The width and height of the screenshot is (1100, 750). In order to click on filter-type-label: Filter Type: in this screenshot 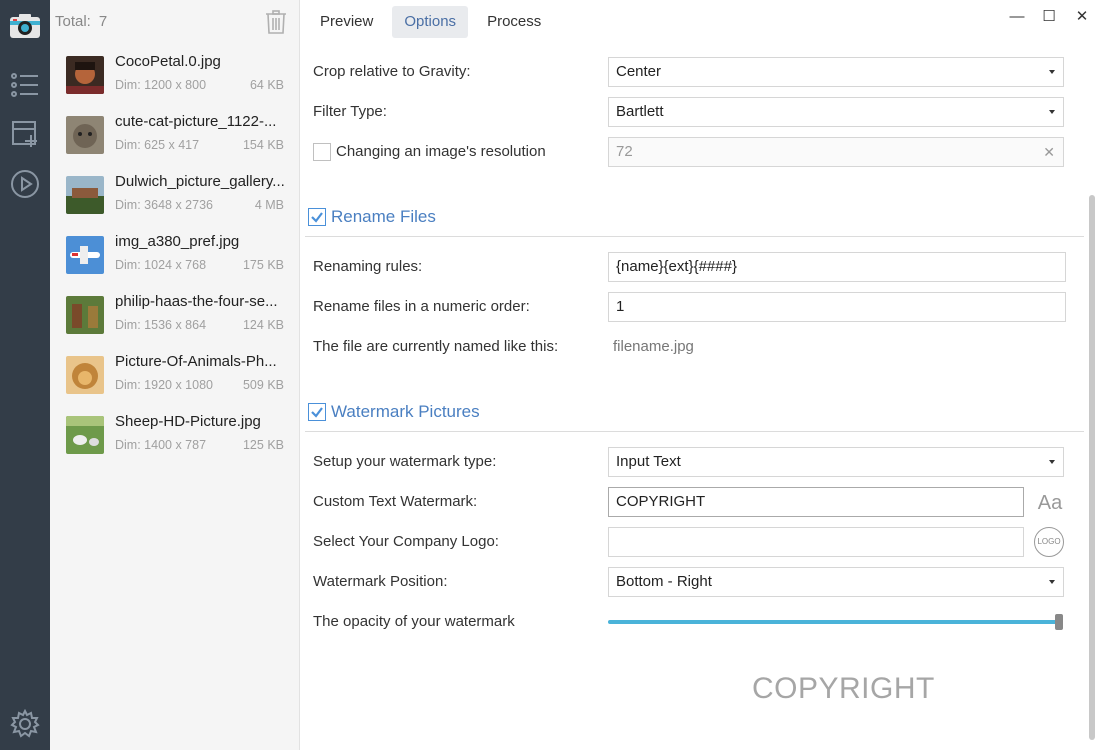, I will do `click(350, 111)`.